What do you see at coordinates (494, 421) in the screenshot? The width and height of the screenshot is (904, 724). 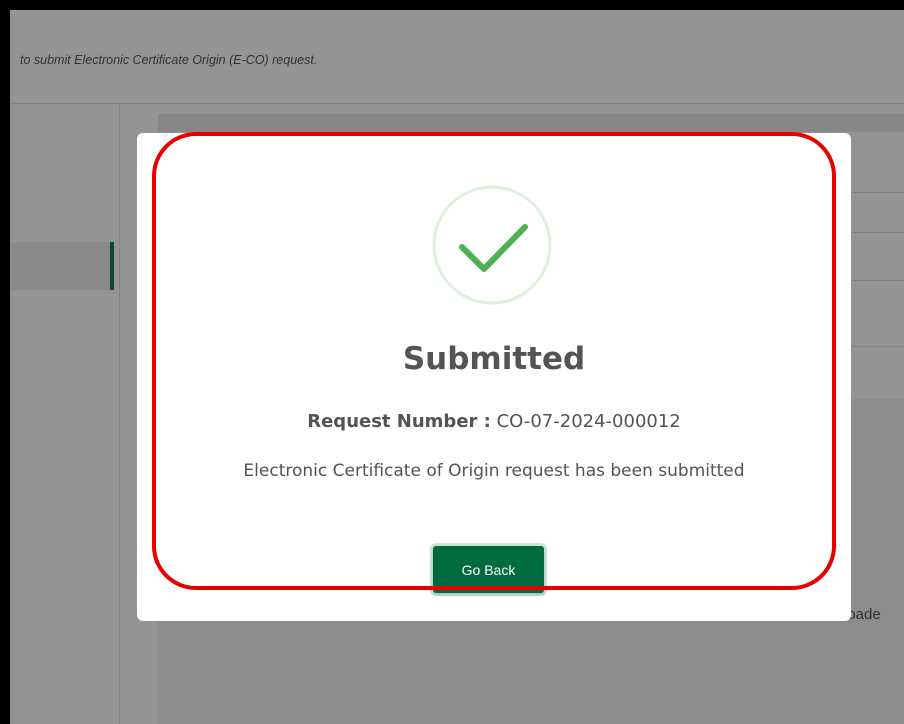 I see `request-number-line: Request Number : CO-07-2024-000012` at bounding box center [494, 421].